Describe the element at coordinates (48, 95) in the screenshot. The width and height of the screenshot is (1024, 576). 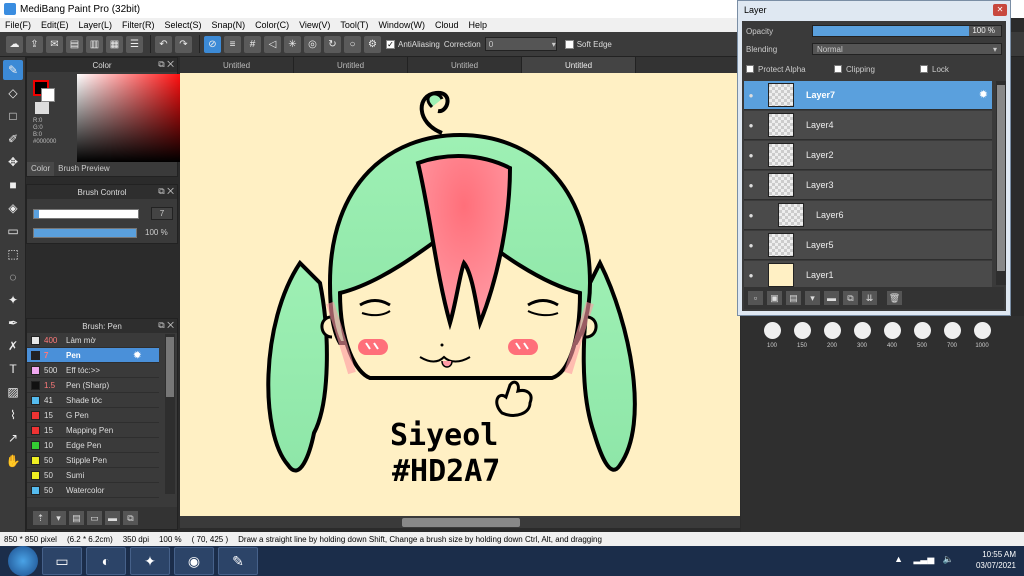
I see `background-swatch` at that location.